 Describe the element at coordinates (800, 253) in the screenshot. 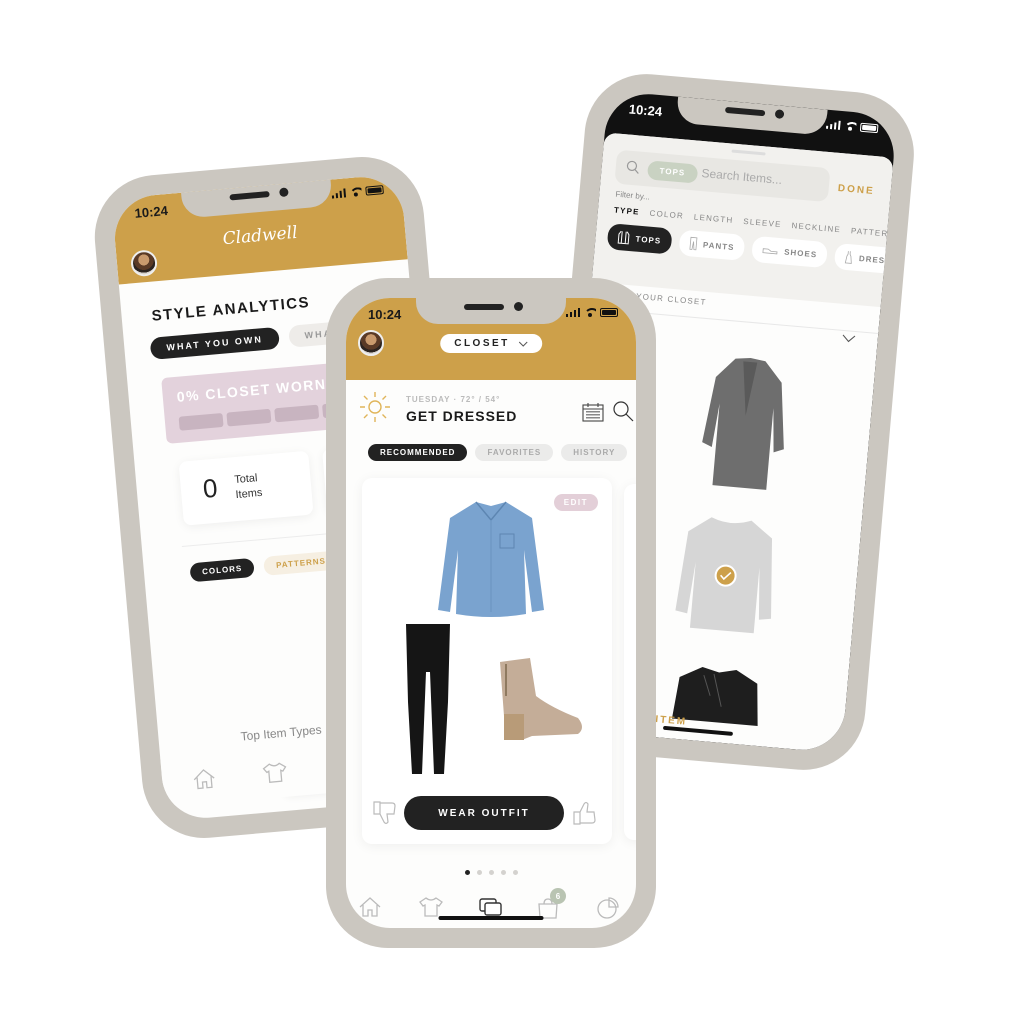

I see `chip-label: SHOES` at that location.